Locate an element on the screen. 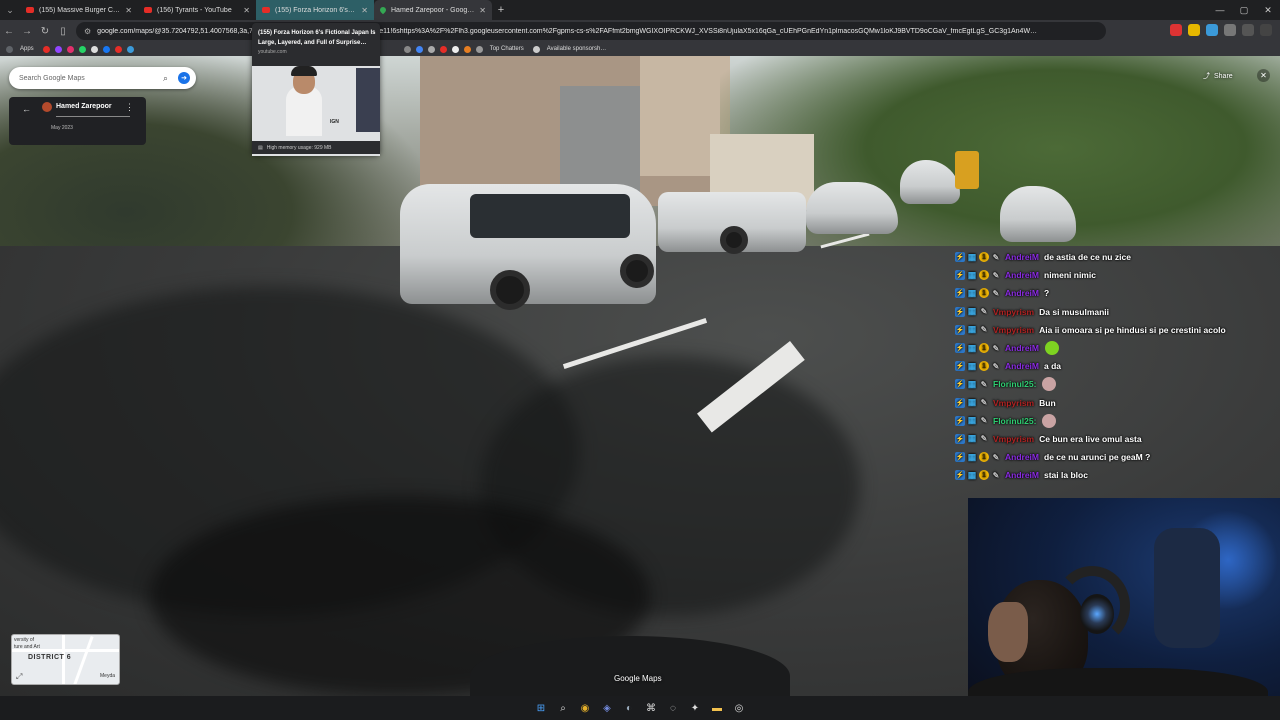 This screenshot has height=720, width=1280. tab-tyrants: (156) Tyrants - YouTube ✕ is located at coordinates (197, 10).